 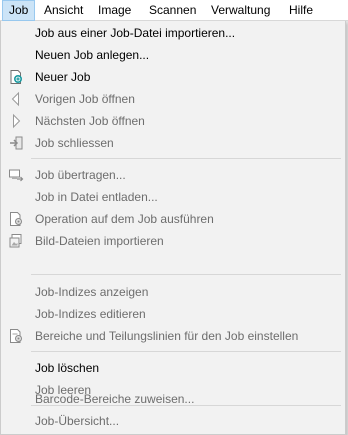 What do you see at coordinates (173, 121) in the screenshot?
I see `menu-item-next-job: Nächsten Job öffnen` at bounding box center [173, 121].